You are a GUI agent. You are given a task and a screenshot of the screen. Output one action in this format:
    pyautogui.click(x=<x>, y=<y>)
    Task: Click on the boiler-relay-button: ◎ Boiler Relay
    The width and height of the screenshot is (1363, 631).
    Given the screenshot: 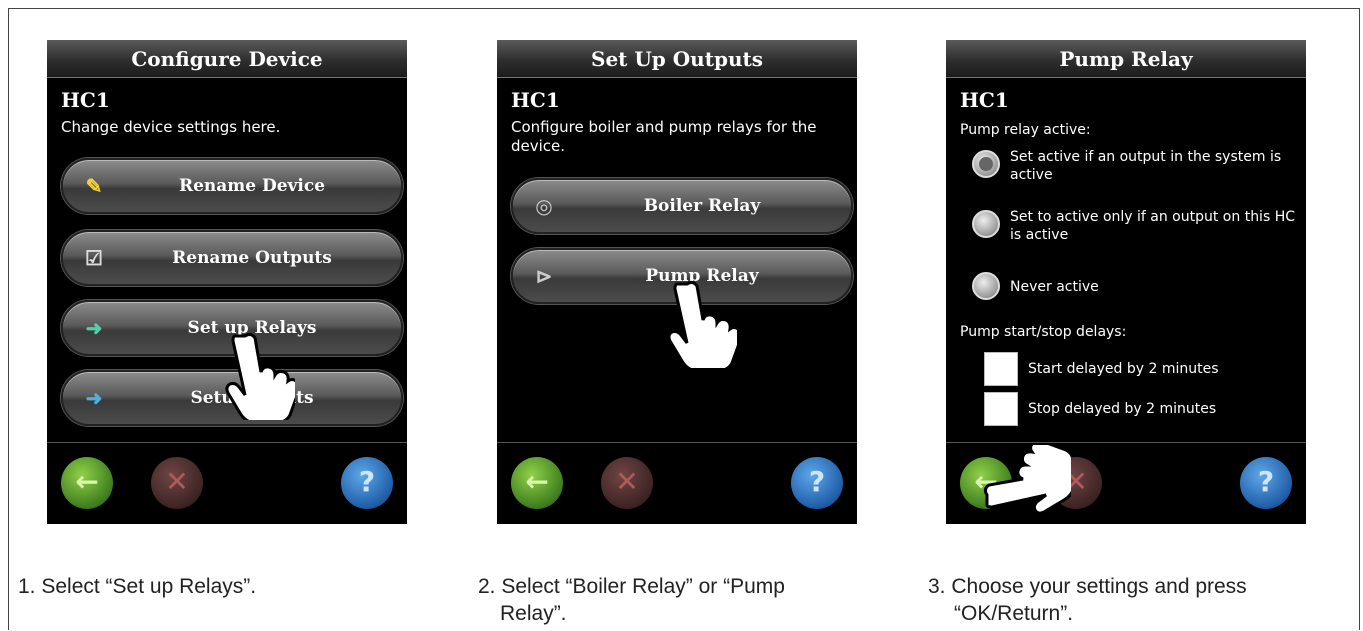 What is the action you would take?
    pyautogui.click(x=682, y=206)
    